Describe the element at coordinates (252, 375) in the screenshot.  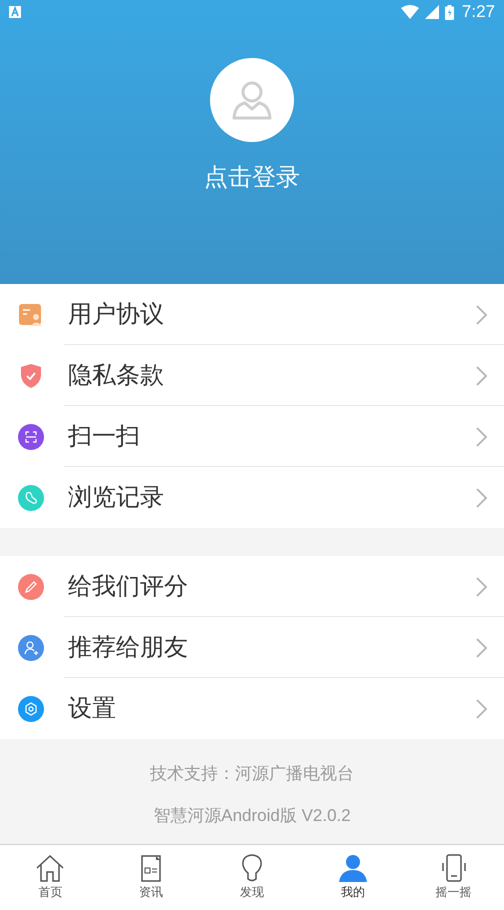
I see `menu-item: 隐私条款` at that location.